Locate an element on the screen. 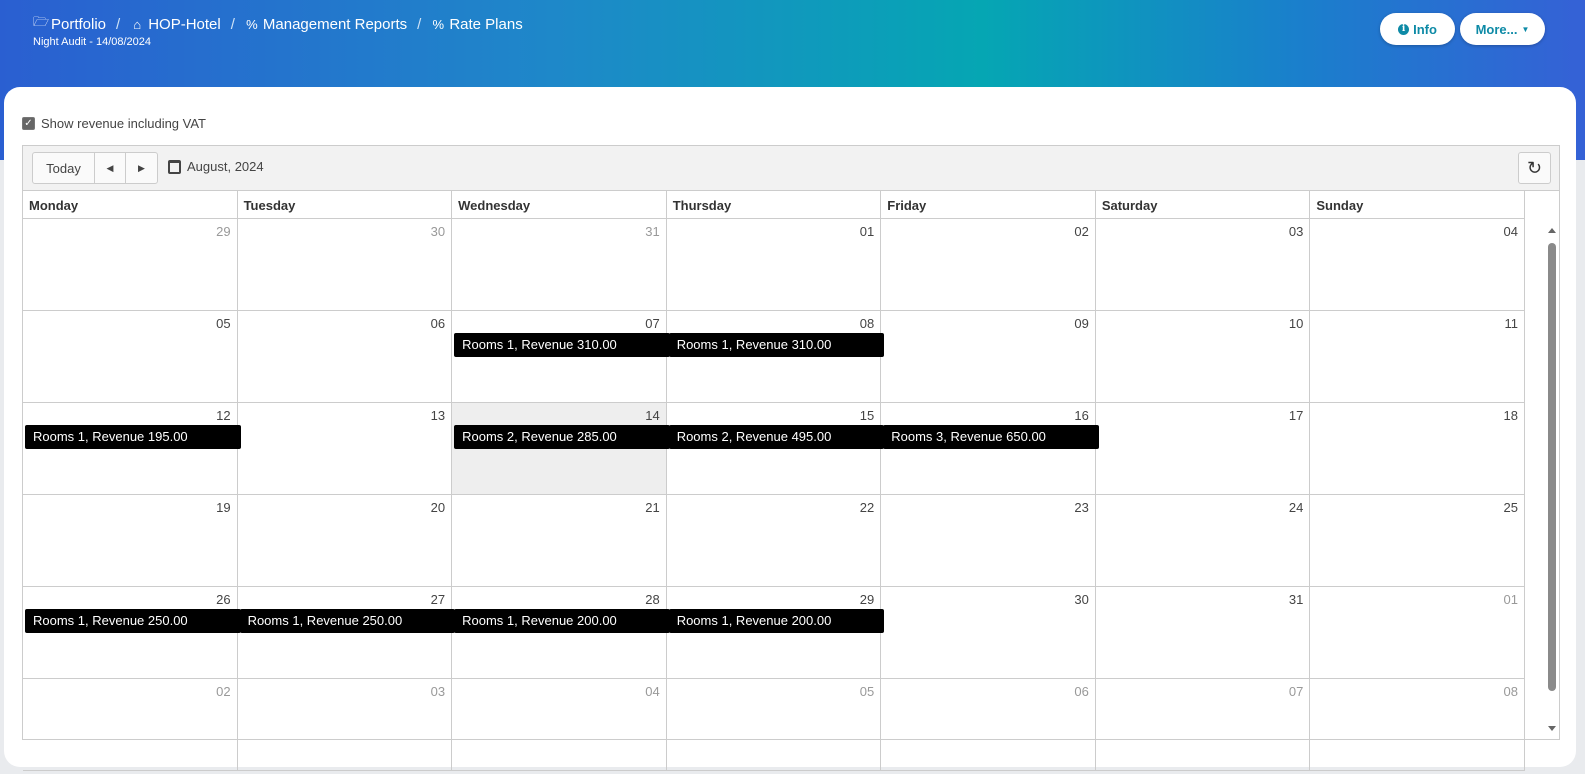  info-button-label: Info is located at coordinates (1425, 29).